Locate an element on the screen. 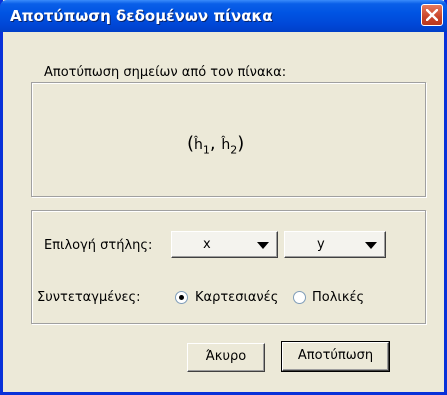  window-title: Αποτύπωση δεδομένων πίνακα is located at coordinates (141, 16).